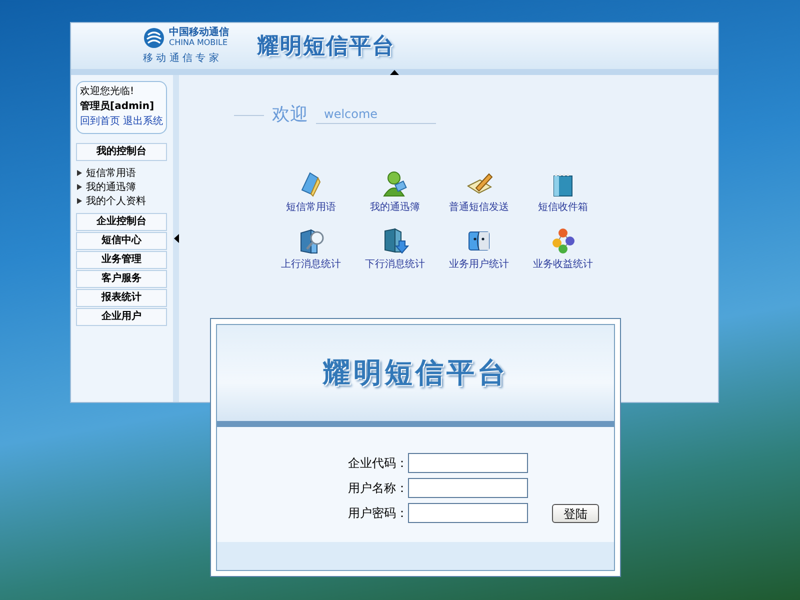  I want to click on menu-header: 报表统计, so click(121, 298).